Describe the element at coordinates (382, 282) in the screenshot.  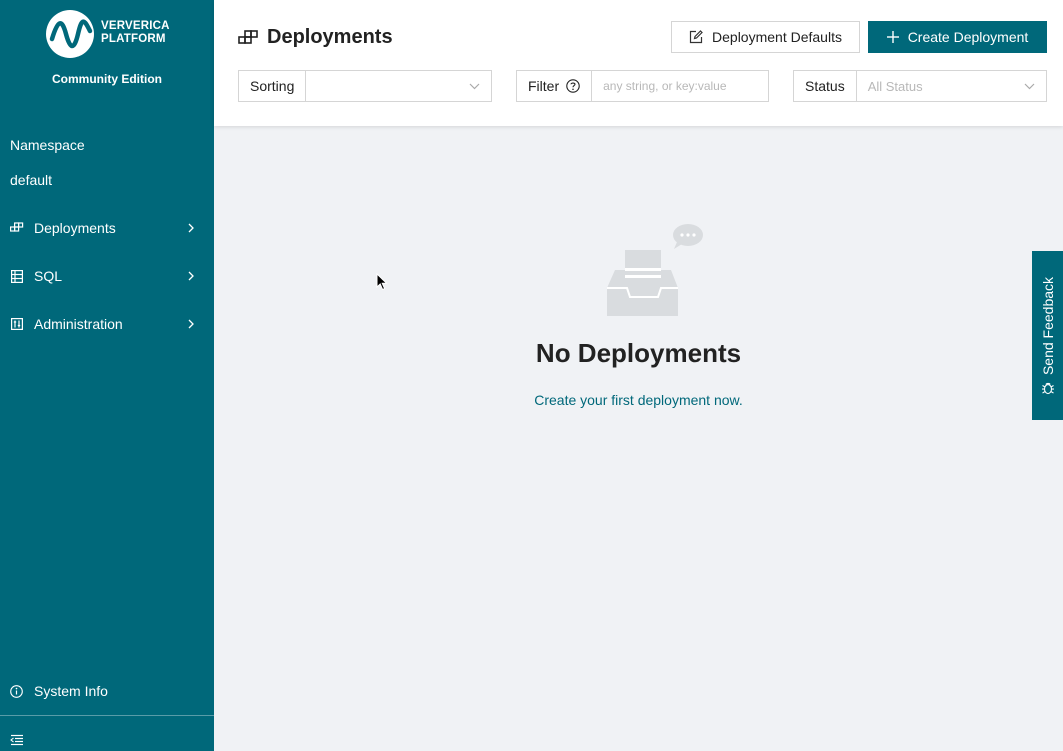
I see `mouse-cursor-icon` at that location.